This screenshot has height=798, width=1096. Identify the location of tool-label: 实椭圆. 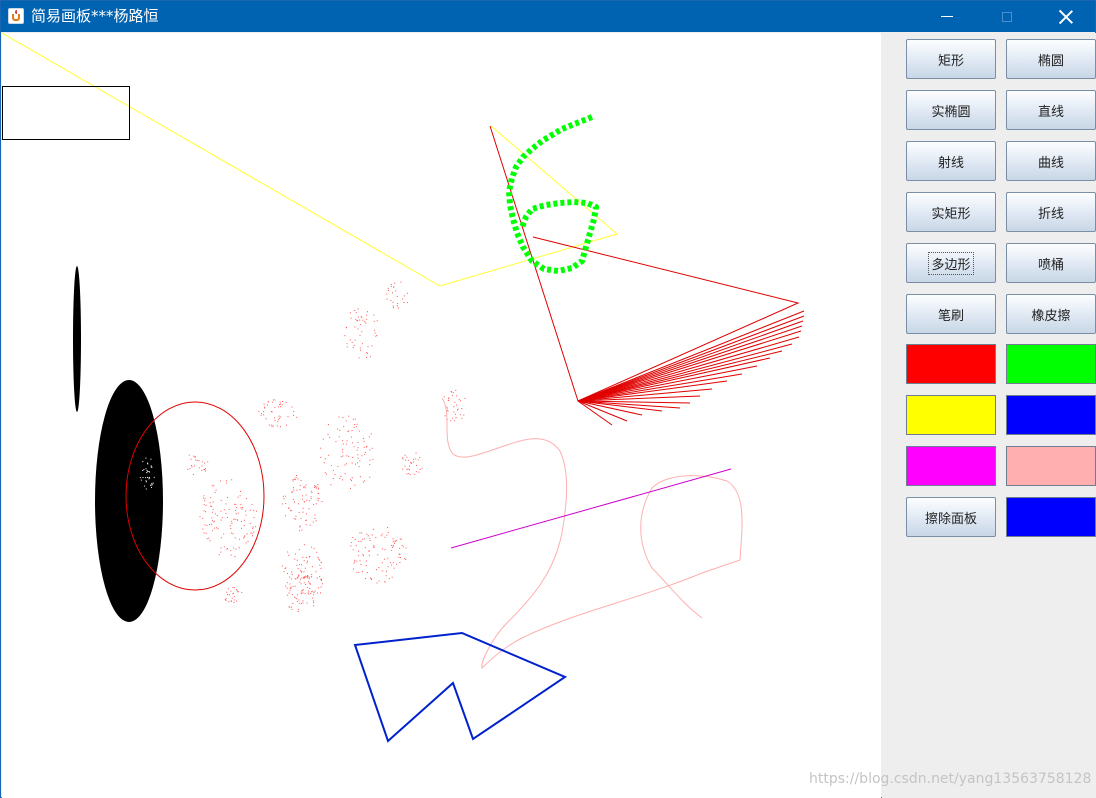
(951, 112).